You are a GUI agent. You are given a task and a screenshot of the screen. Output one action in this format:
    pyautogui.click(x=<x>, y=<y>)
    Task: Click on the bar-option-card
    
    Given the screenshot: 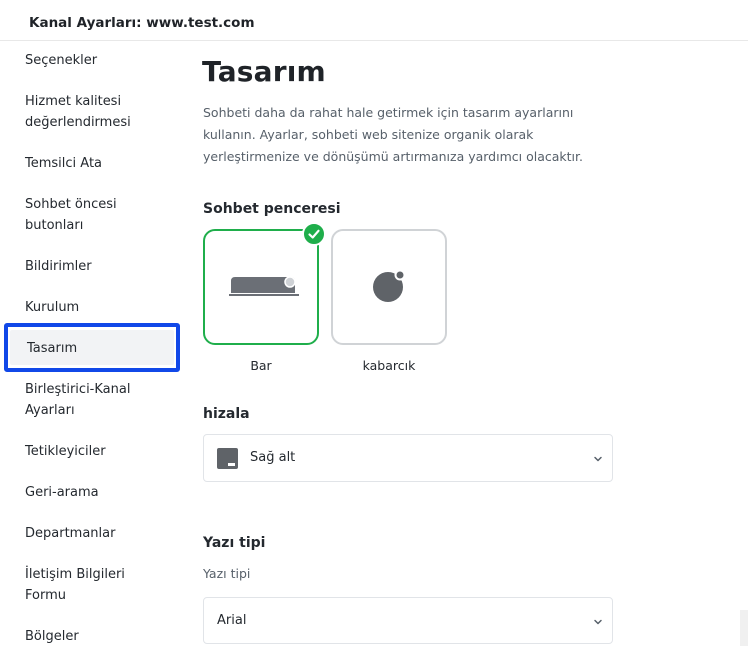 What is the action you would take?
    pyautogui.click(x=264, y=283)
    